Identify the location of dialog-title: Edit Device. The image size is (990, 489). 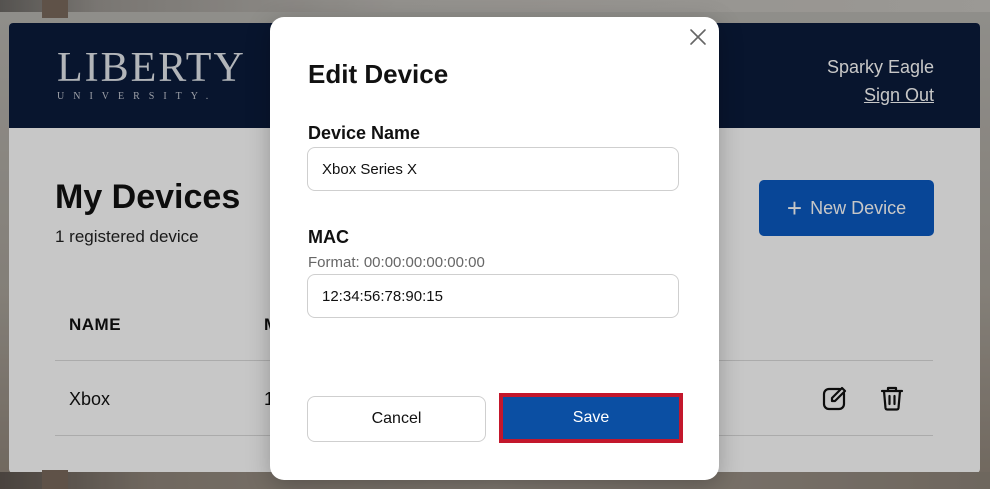
(378, 74).